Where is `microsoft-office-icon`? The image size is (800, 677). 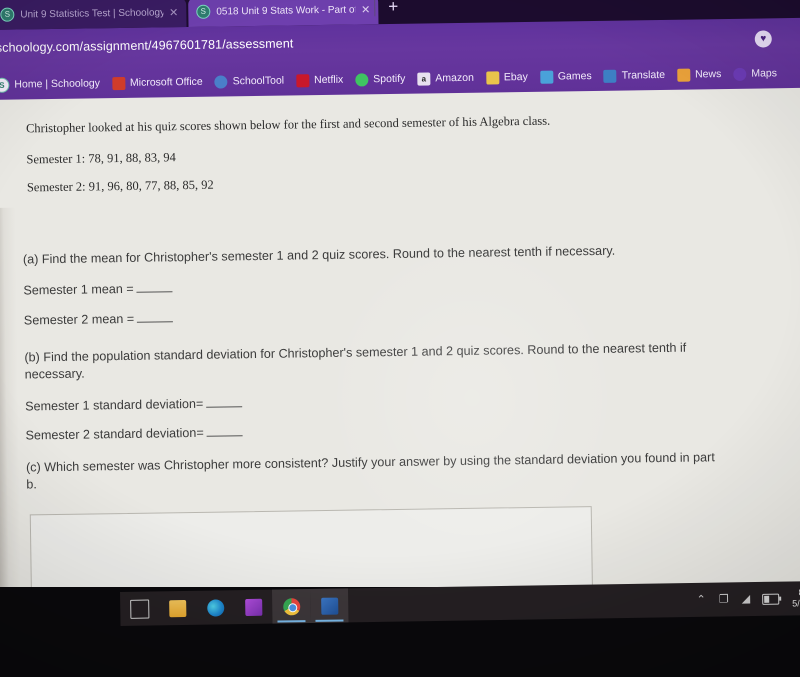 microsoft-office-icon is located at coordinates (118, 83).